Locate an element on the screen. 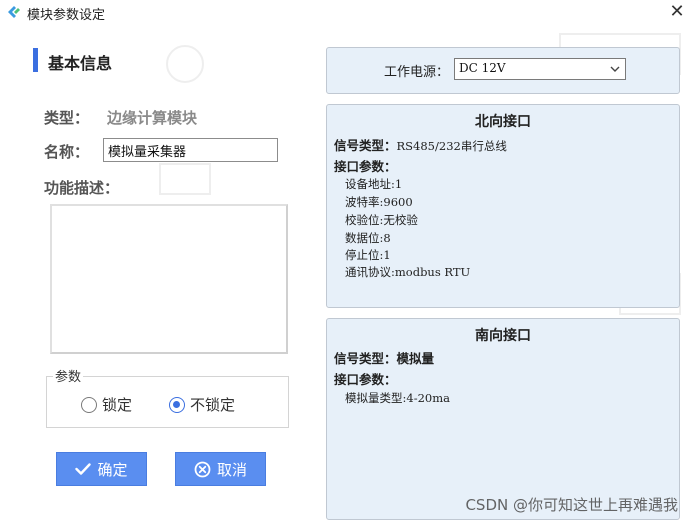 This screenshot has width=692, height=524. cancel-button: 取消 is located at coordinates (220, 469).